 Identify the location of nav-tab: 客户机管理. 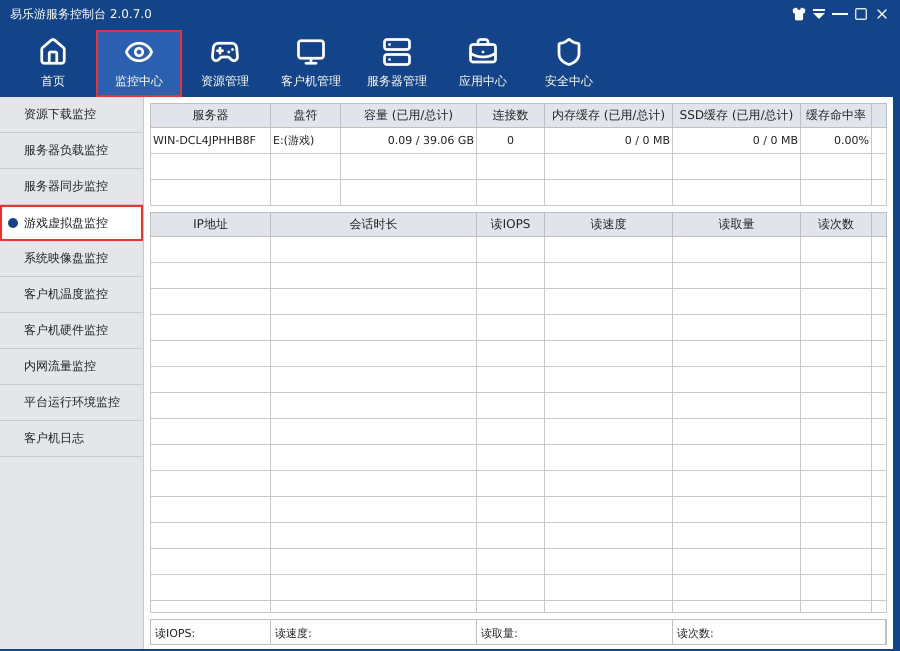
(311, 63).